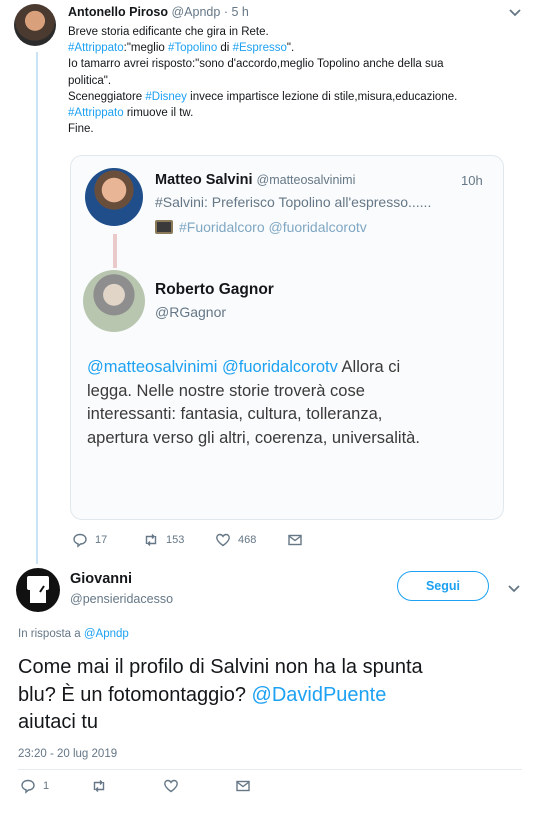 This screenshot has height=813, width=540. I want to click on tweet-link: #Topolino, so click(192, 48).